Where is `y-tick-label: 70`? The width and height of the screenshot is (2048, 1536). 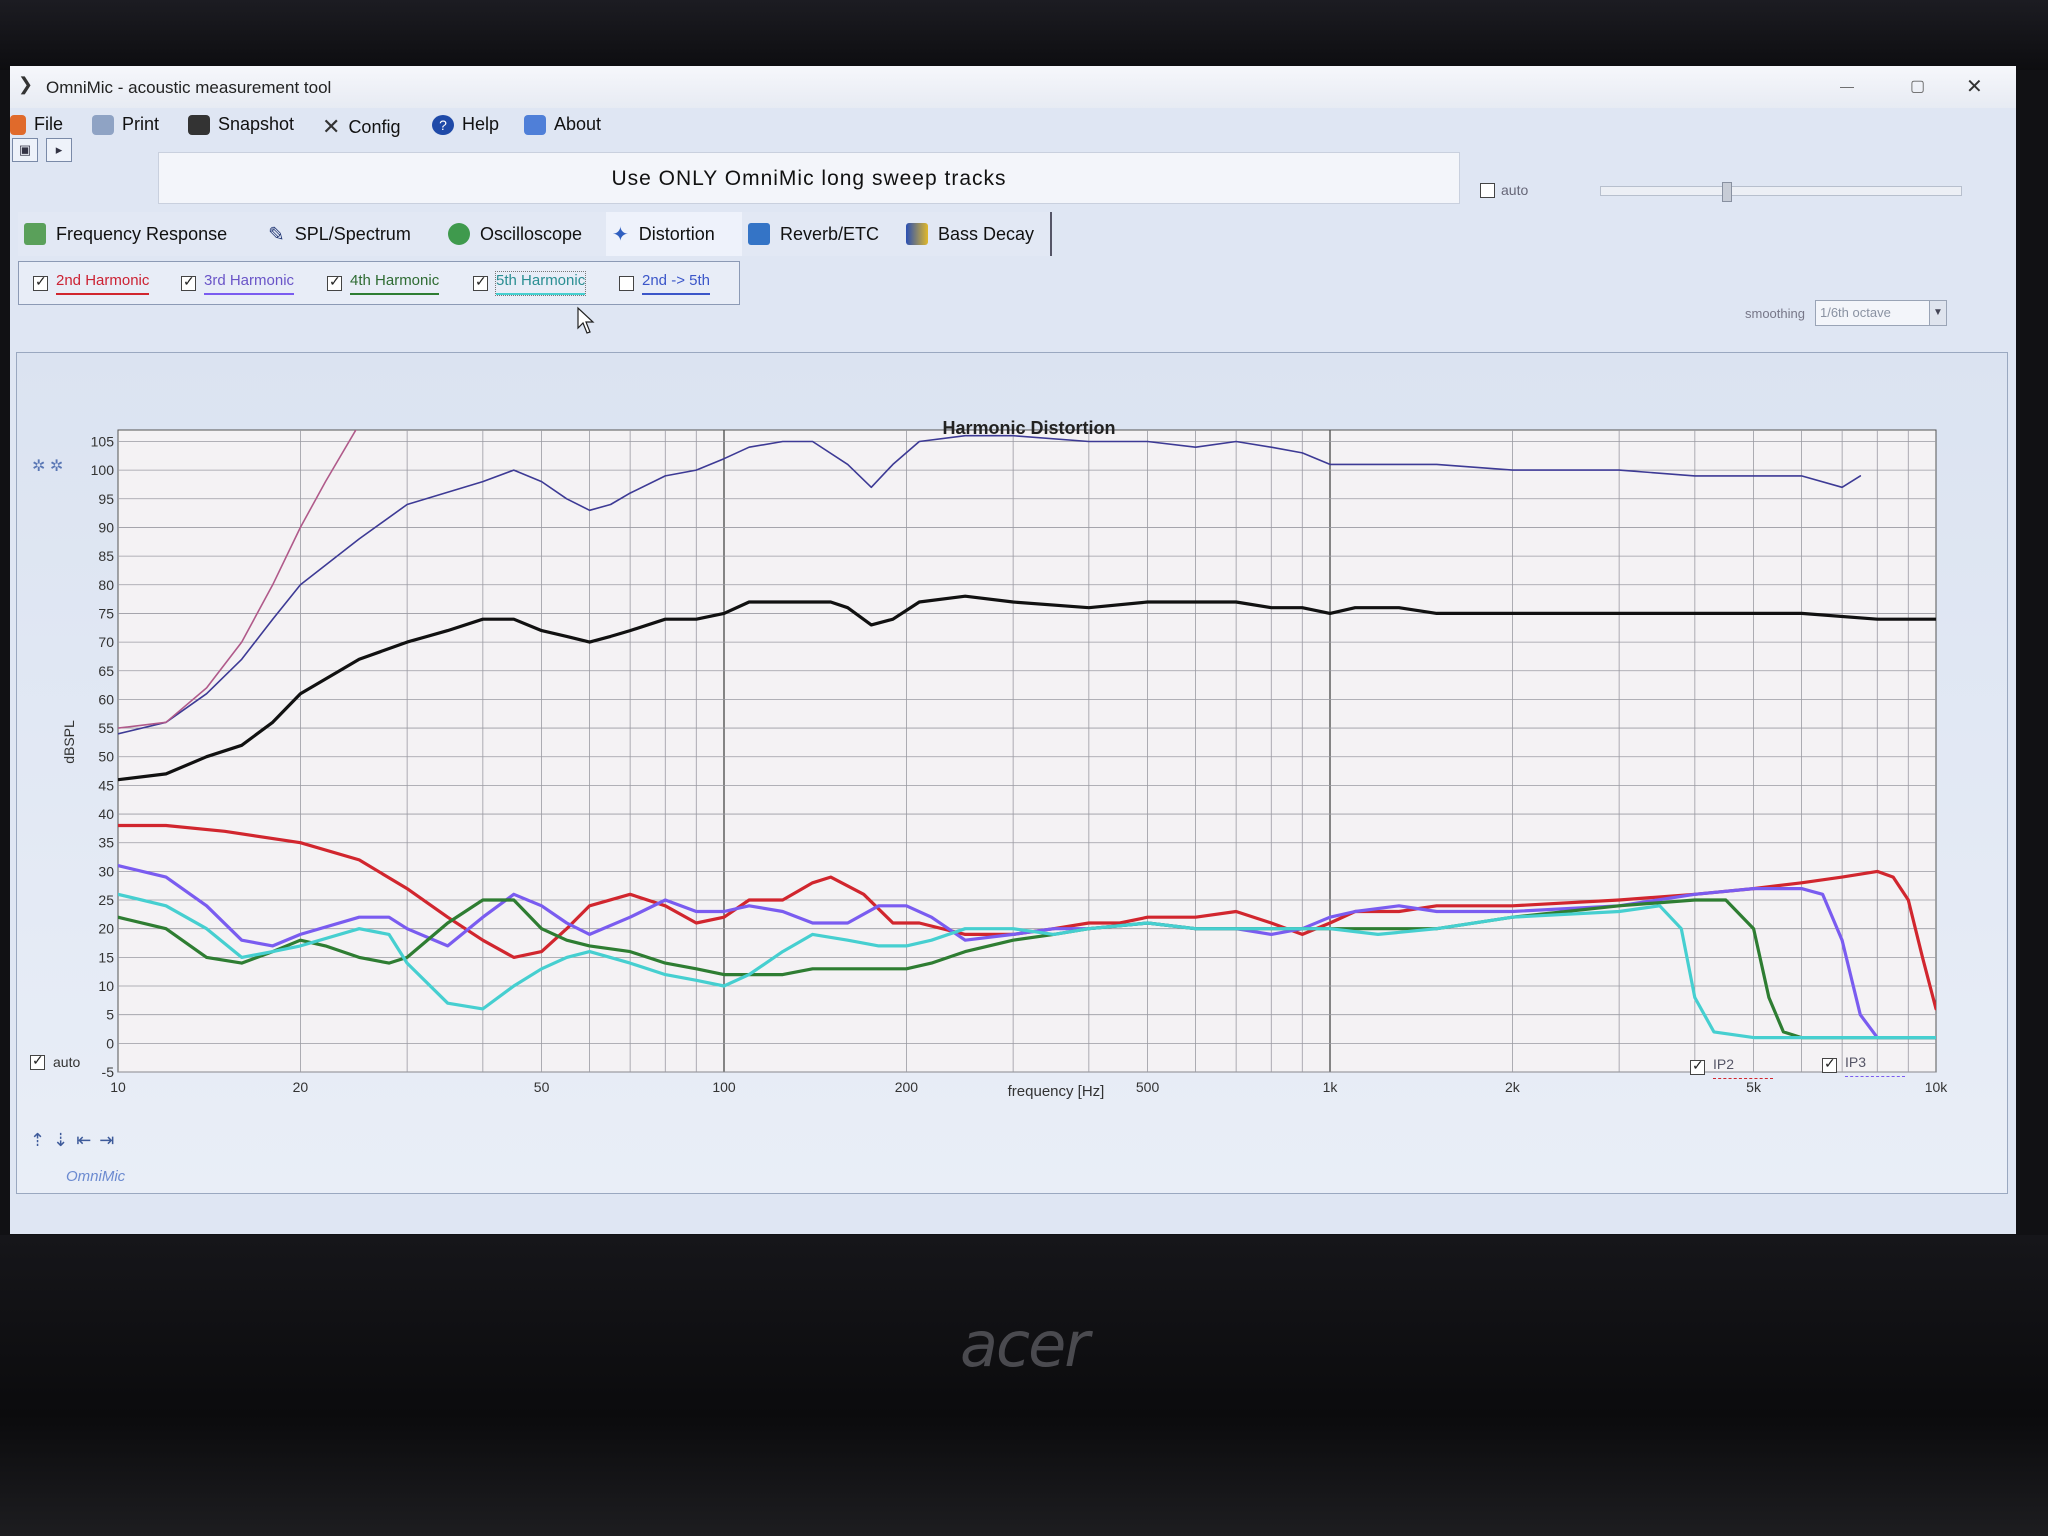
y-tick-label: 70 is located at coordinates (106, 642).